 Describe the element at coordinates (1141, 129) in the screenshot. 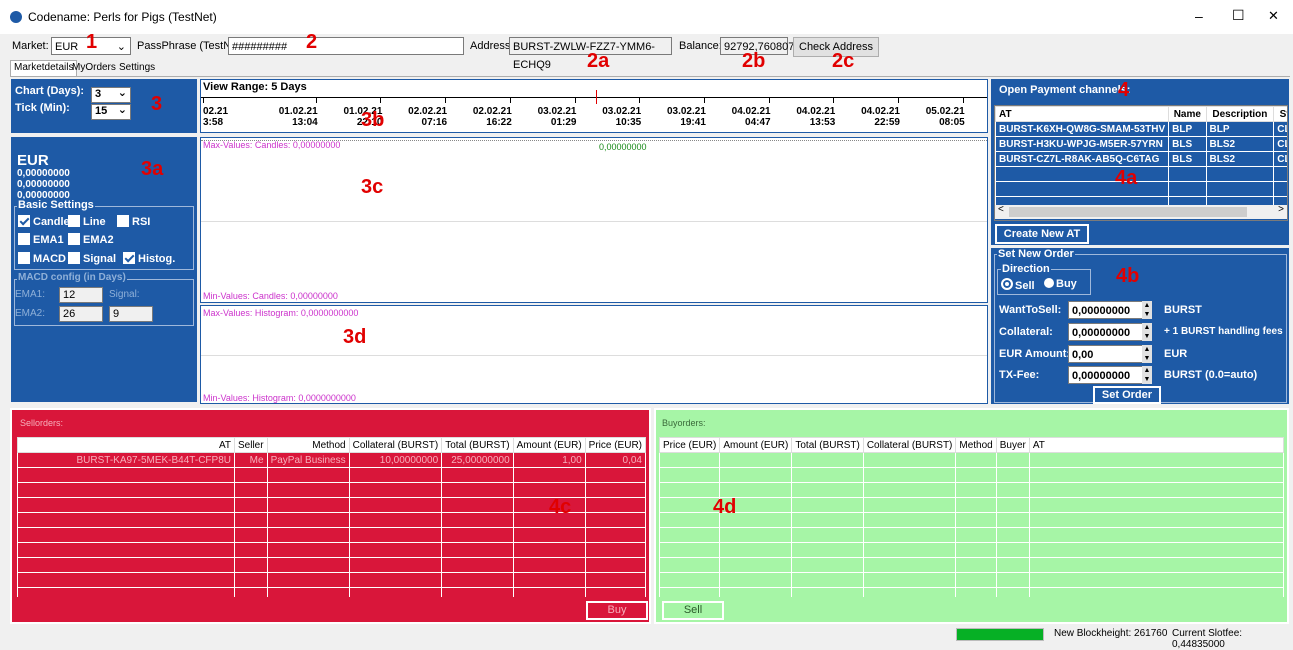

I see `table-row: BURST-K6XH-QW8G-SMAM-53THVBLPBLPCLO` at that location.